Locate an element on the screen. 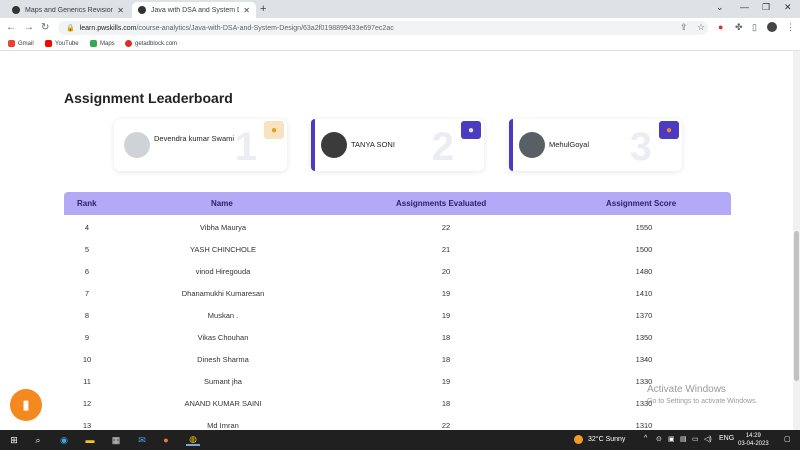 This screenshot has height=450, width=800. tray-app-icon: ▤ is located at coordinates (683, 439).